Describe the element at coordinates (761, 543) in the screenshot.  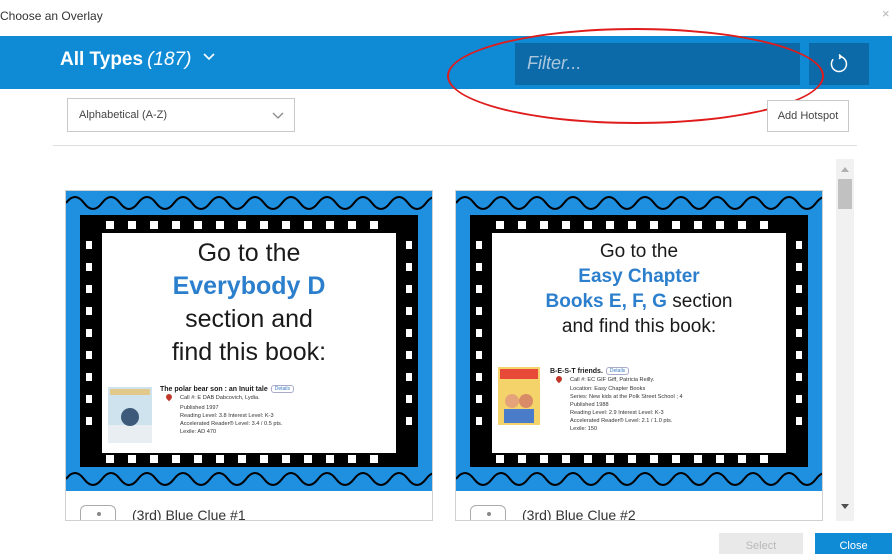
I see `select-button: Select` at that location.